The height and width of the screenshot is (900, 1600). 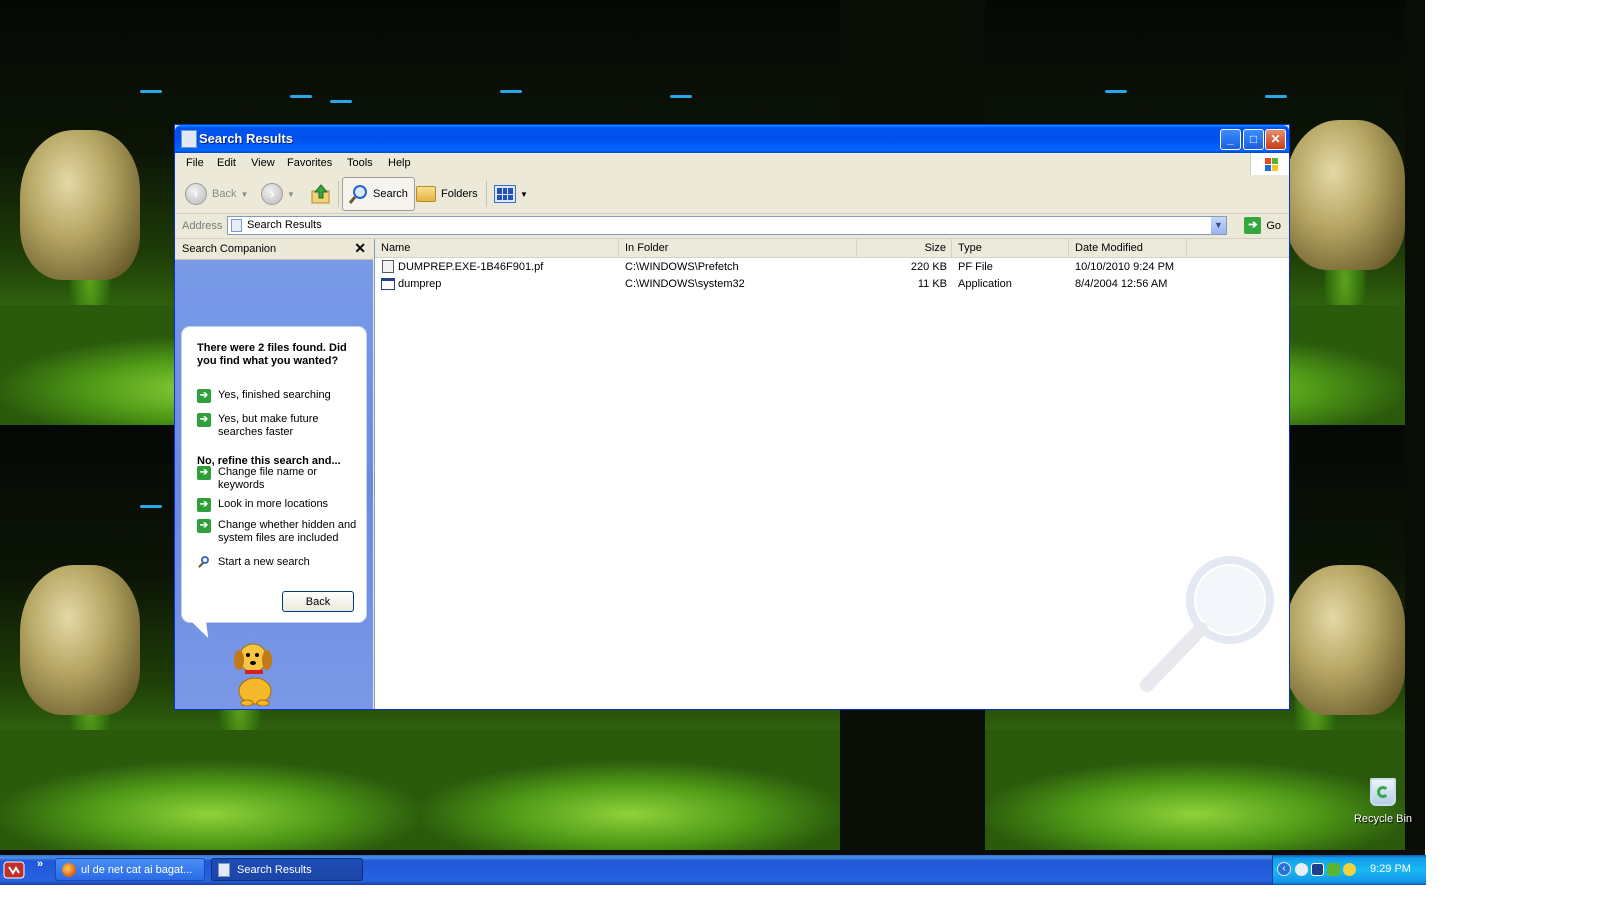 I want to click on menu-help: Help, so click(x=399, y=163).